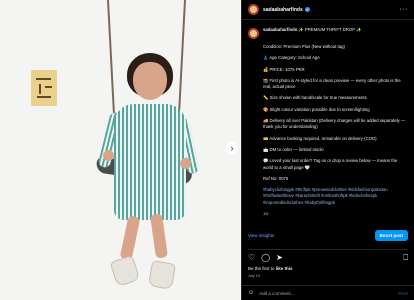 The width and height of the screenshot is (414, 300). Describe the element at coordinates (261, 235) in the screenshot. I see `view-insights-link: View insights` at that location.